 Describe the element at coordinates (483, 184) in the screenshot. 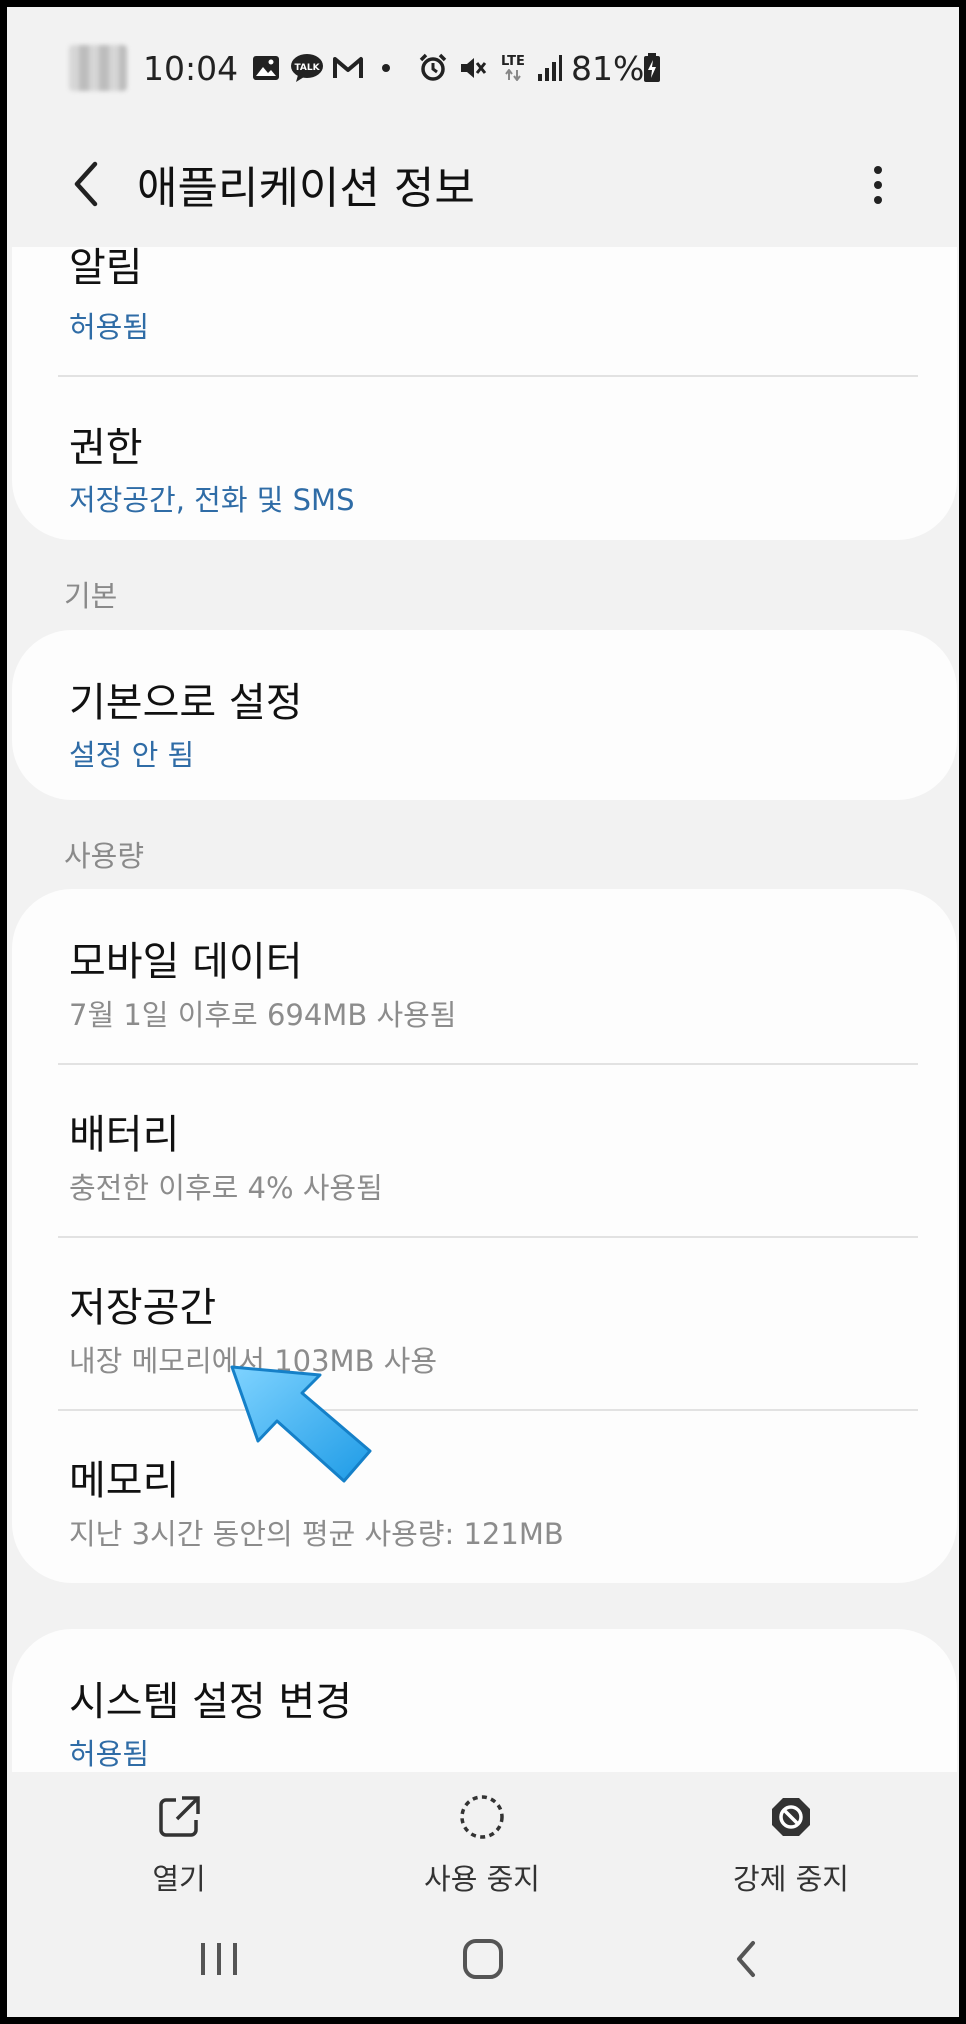

I see `app-bar: 애플리케이션 정보` at that location.